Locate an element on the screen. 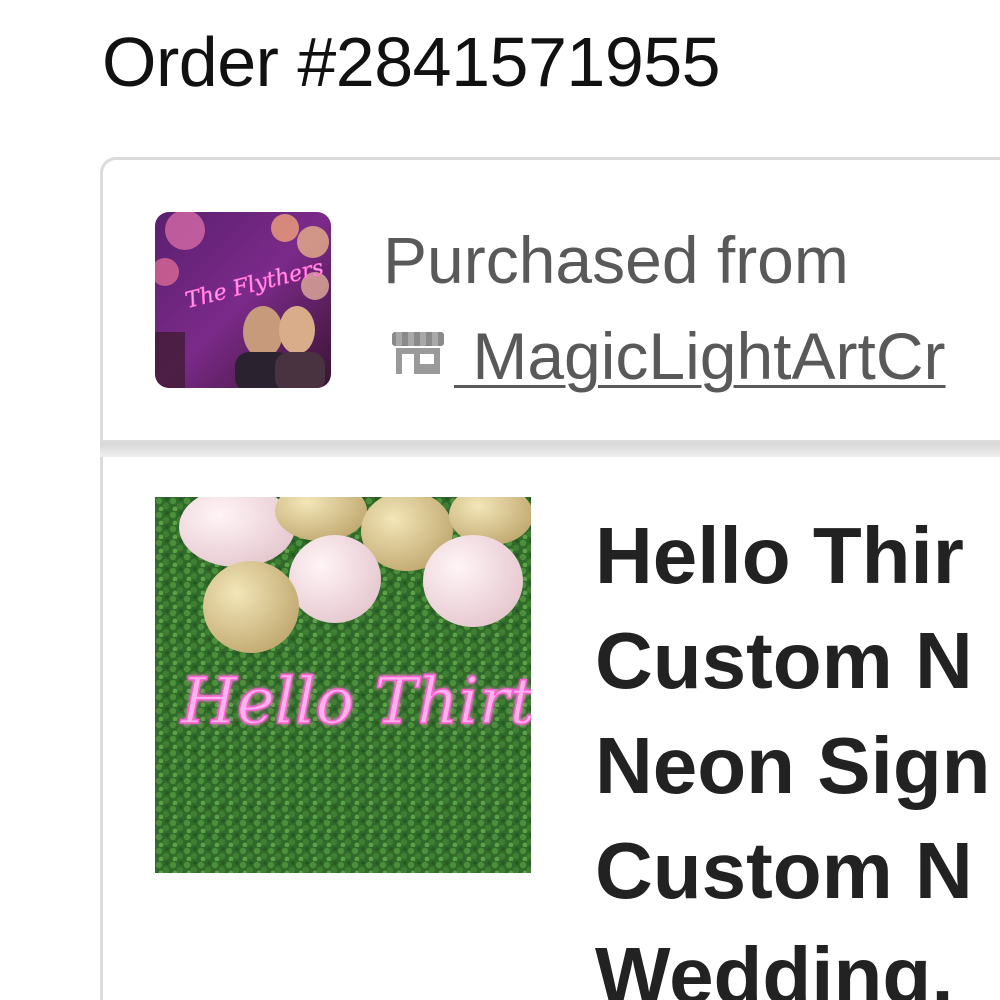  item-image: Hello Thirty is located at coordinates (343, 685).